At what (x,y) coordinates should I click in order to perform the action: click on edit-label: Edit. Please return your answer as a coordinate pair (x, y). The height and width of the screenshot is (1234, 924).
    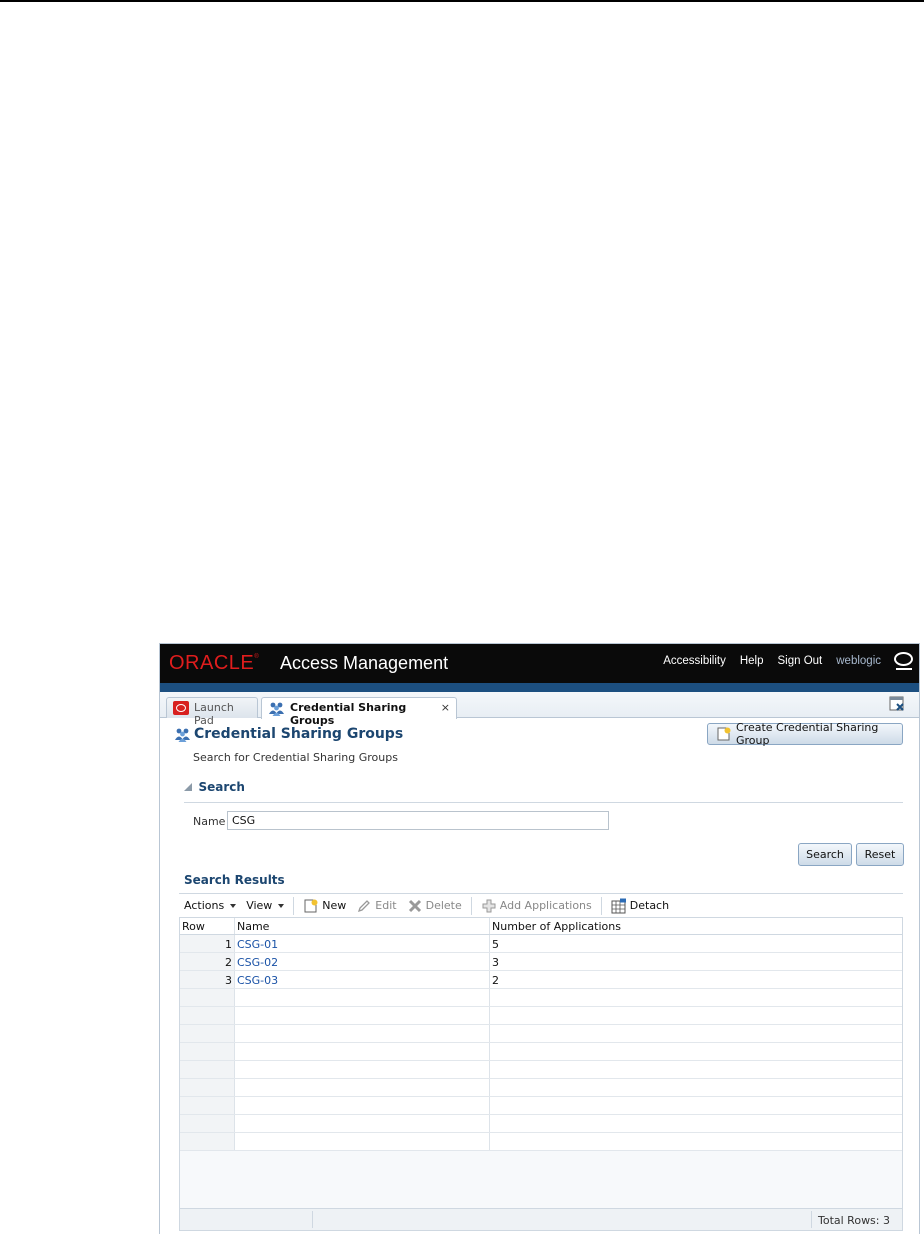
    Looking at the image, I should click on (386, 905).